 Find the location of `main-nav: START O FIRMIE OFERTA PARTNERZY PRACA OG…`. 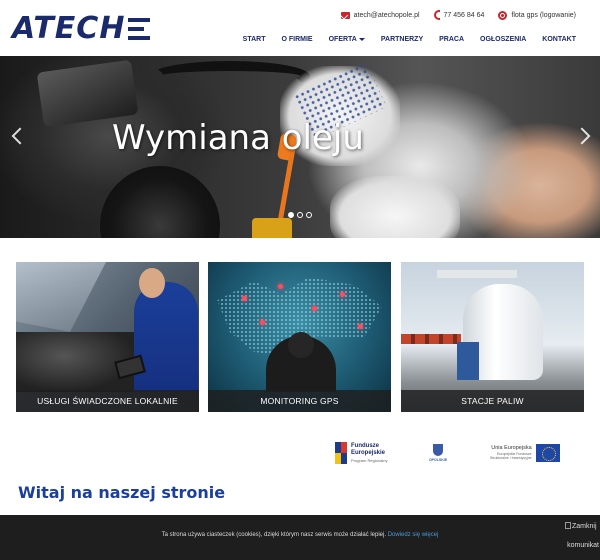

main-nav: START O FIRMIE OFERTA PARTNERZY PRACA OG… is located at coordinates (409, 39).